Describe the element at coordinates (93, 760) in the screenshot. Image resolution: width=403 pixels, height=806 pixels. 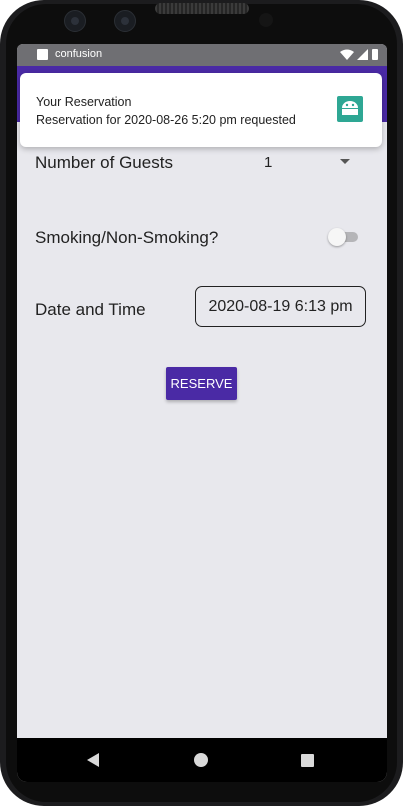
I see `back-icon` at that location.